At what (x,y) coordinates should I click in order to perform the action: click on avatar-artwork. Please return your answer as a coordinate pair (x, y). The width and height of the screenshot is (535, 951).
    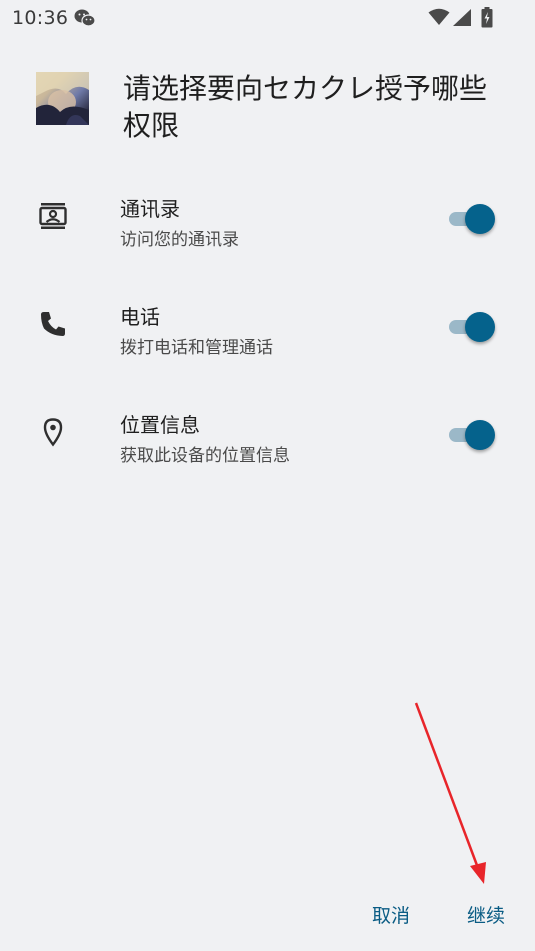
    Looking at the image, I should click on (62, 98).